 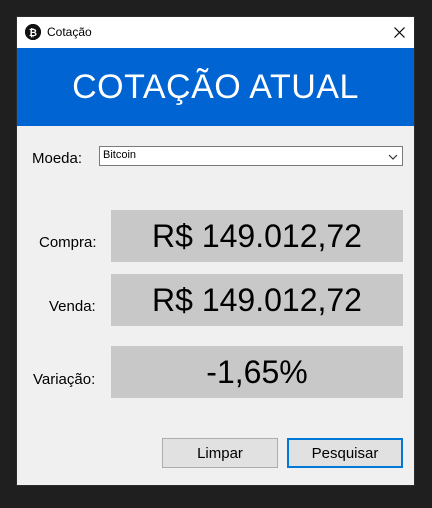 What do you see at coordinates (69, 32) in the screenshot?
I see `window-title: Cotação` at bounding box center [69, 32].